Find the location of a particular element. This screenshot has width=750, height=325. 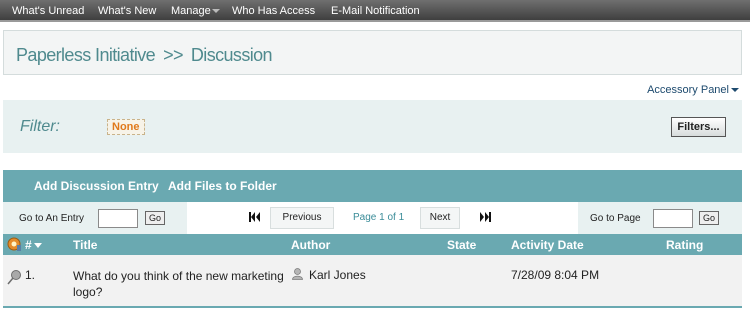

go-to-page-button: Go is located at coordinates (709, 218).